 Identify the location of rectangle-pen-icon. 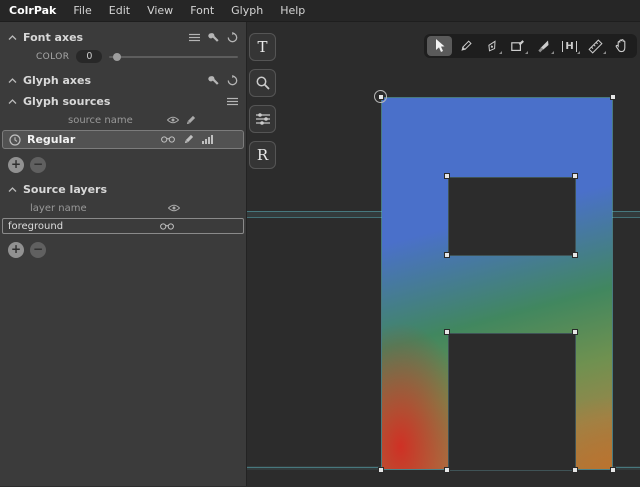
(517, 46).